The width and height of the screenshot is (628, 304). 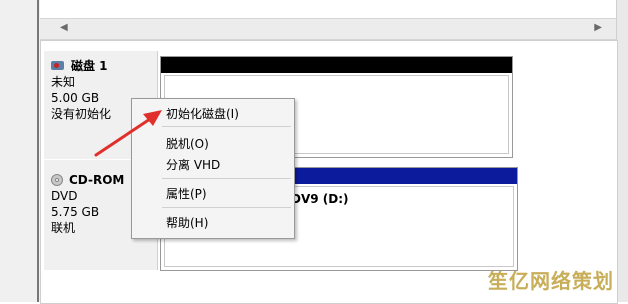 What do you see at coordinates (551, 281) in the screenshot?
I see `watermark: 笙亿网络策划` at bounding box center [551, 281].